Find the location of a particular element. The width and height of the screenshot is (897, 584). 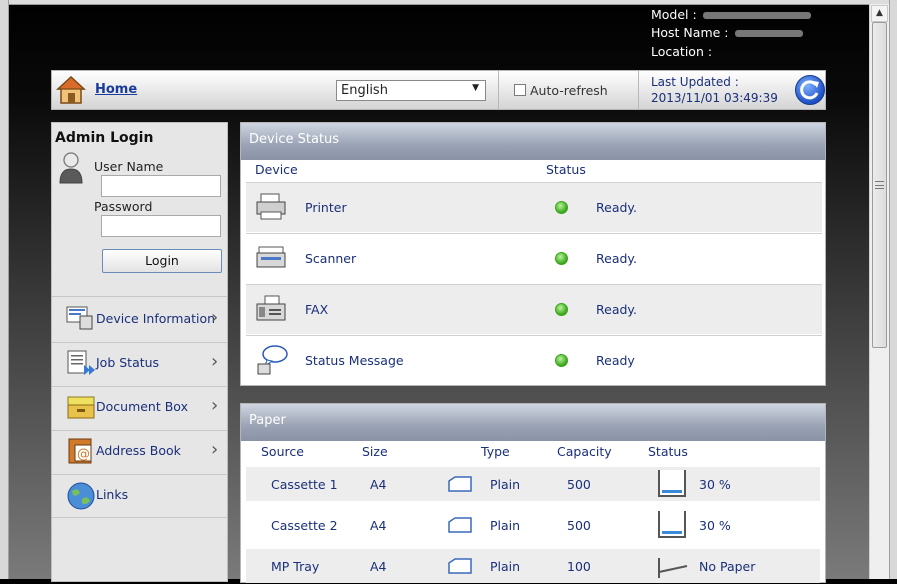

device-name: Status Message is located at coordinates (354, 360).